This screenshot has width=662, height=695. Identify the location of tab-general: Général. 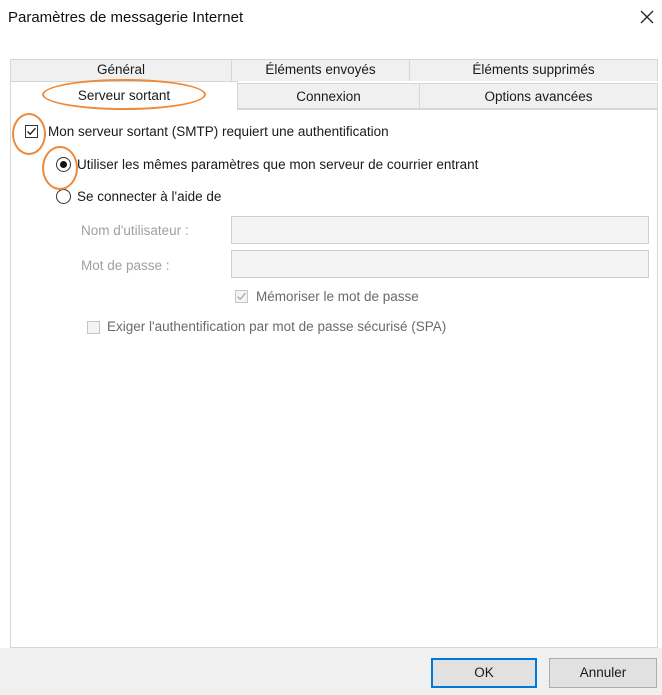
(121, 70).